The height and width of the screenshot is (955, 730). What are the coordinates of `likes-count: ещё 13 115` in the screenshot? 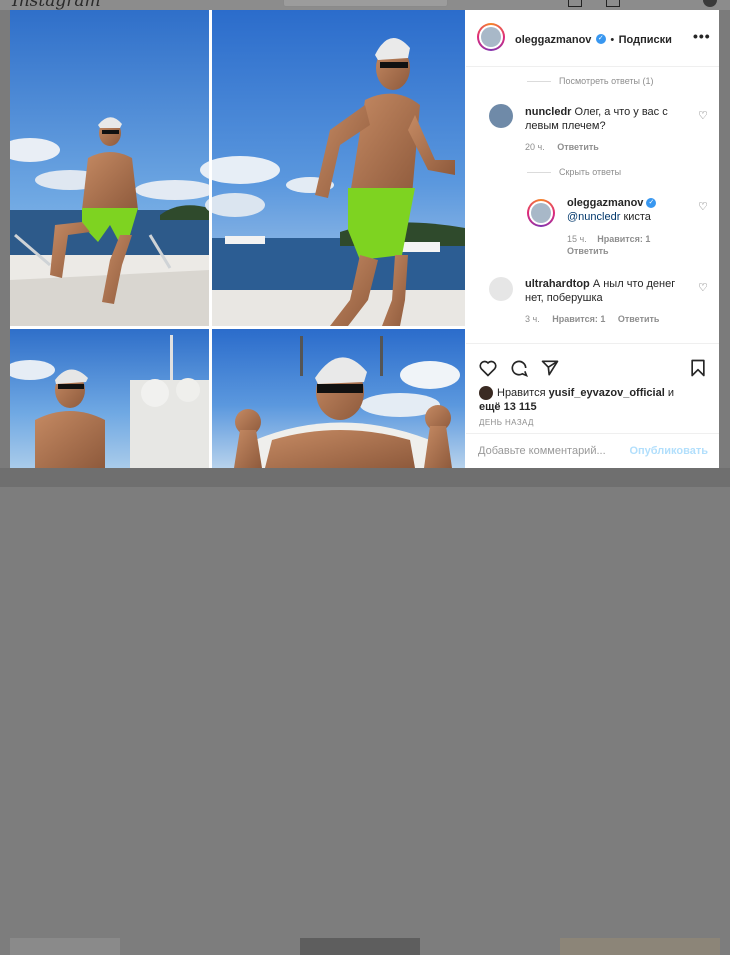 It's located at (508, 407).